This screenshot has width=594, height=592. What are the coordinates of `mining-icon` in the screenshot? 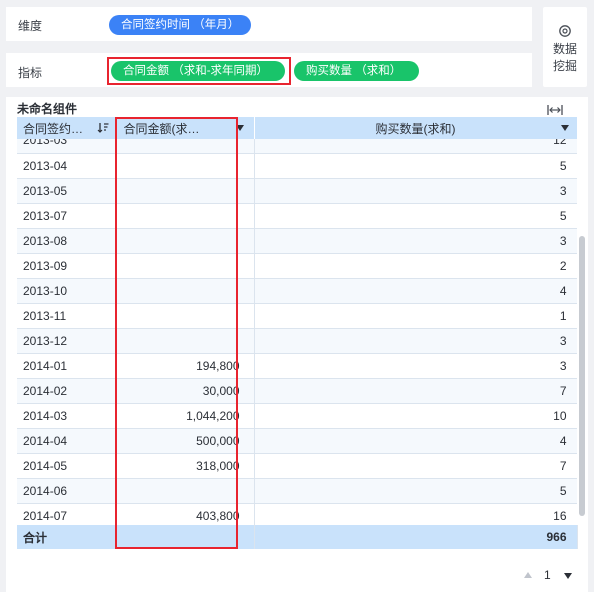 It's located at (565, 31).